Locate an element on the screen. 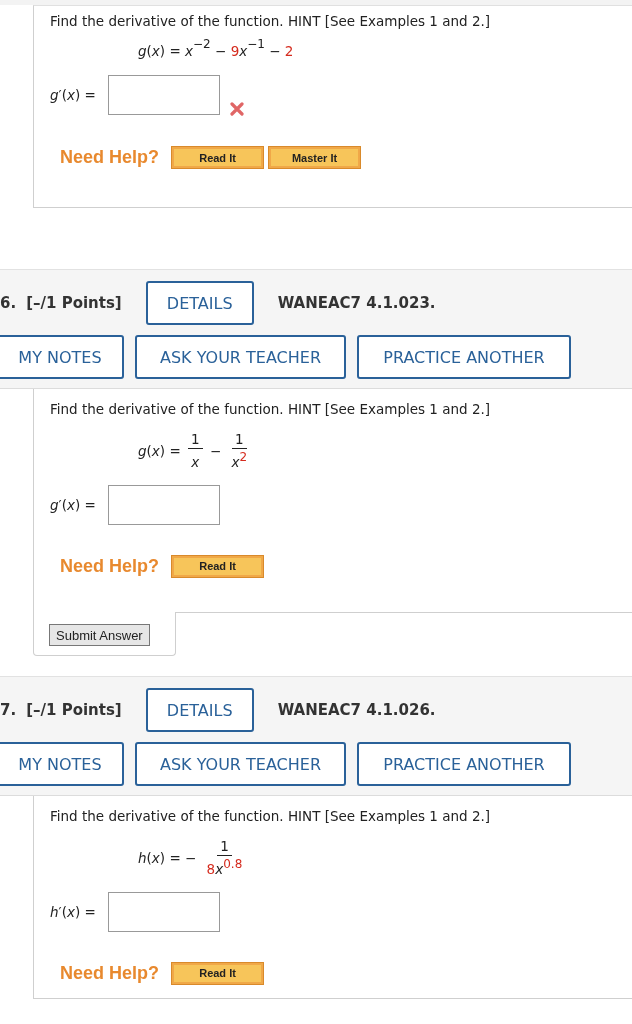 Image resolution: width=632 pixels, height=1024 pixels. question-number: 6. is located at coordinates (8, 303).